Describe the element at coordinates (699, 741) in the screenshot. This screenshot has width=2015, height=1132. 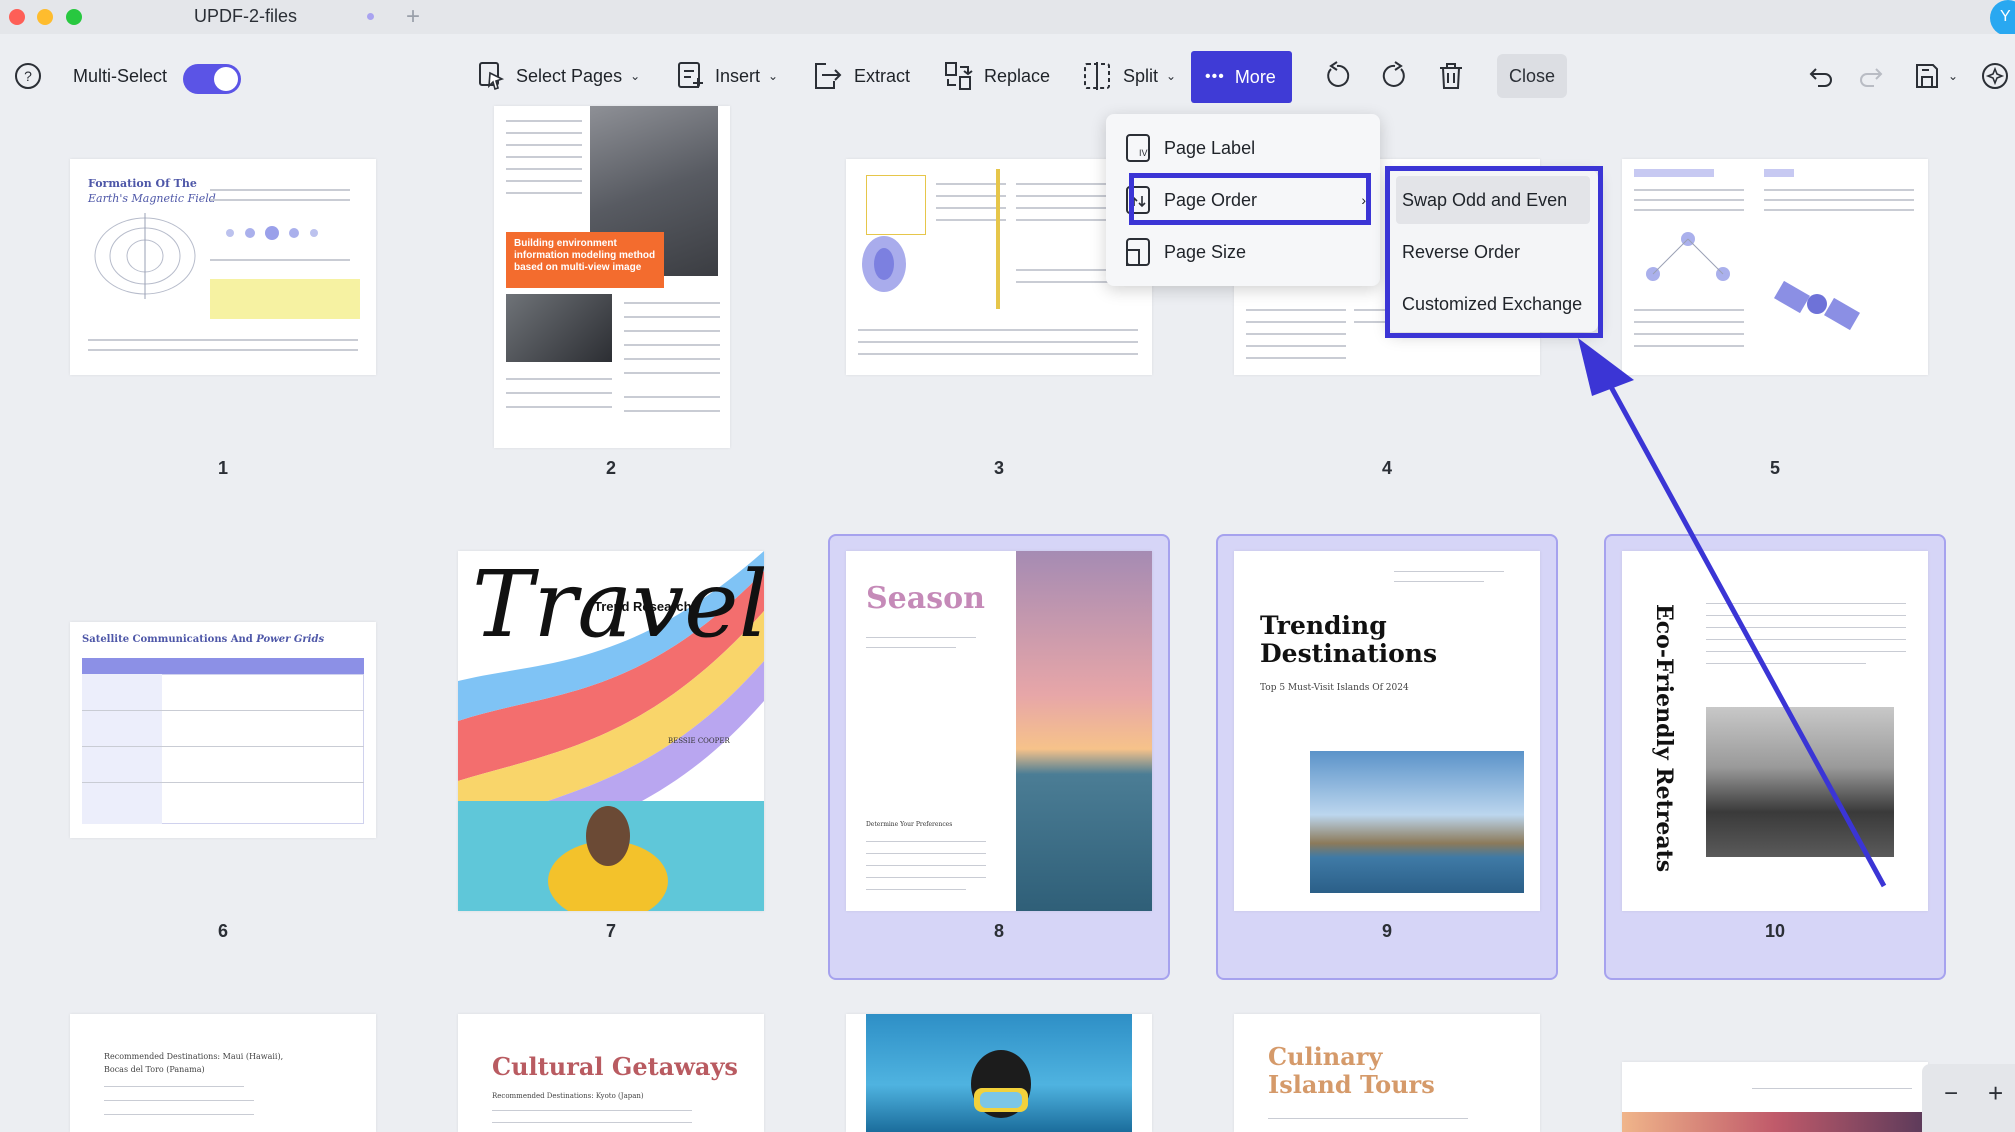
I see `page-author: BESSIE COOPER` at that location.